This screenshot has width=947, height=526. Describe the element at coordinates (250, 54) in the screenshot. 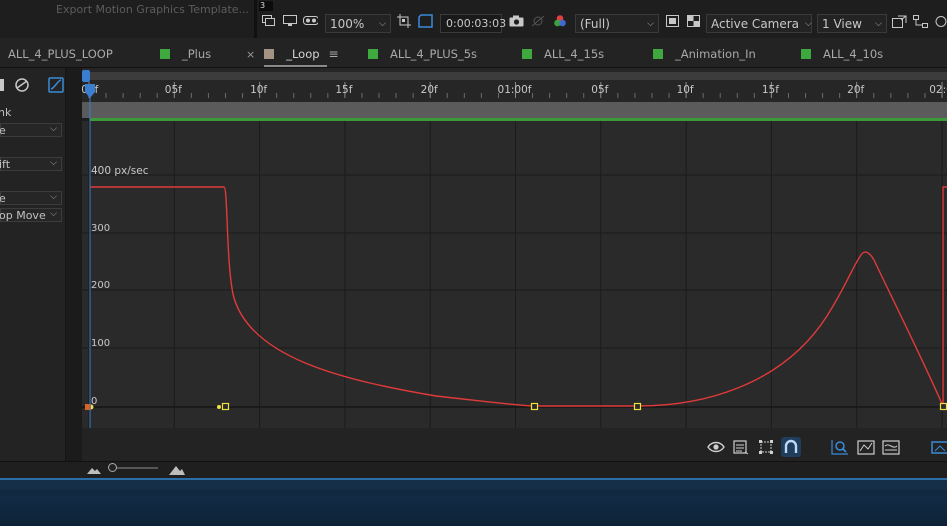

I see `close-icon: ×` at that location.